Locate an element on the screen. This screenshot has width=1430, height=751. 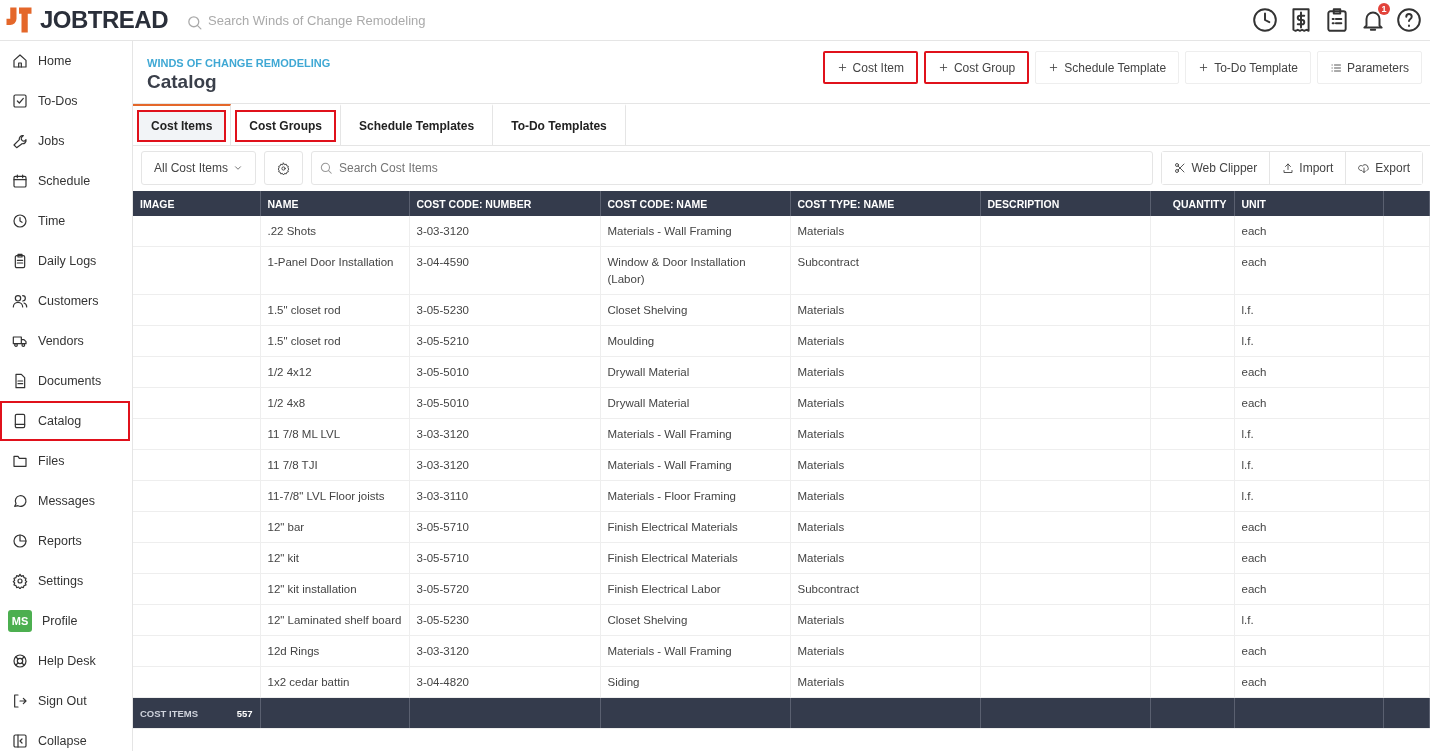
table-cell: 1.5" closet rod is located at coordinates (334, 310).